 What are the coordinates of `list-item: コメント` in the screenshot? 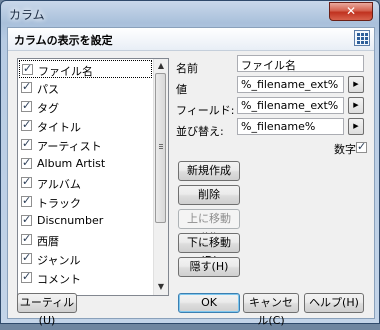 It's located at (85, 278).